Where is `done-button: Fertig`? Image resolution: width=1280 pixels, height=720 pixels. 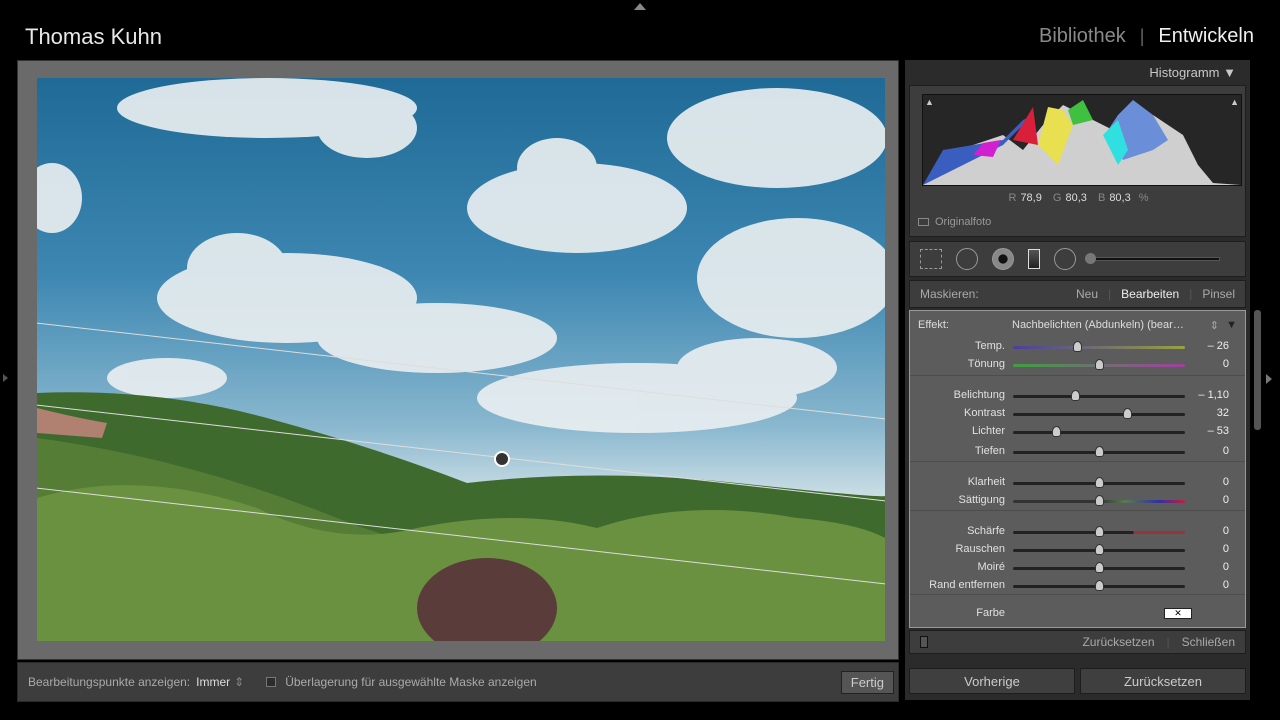
done-button: Fertig is located at coordinates (867, 682).